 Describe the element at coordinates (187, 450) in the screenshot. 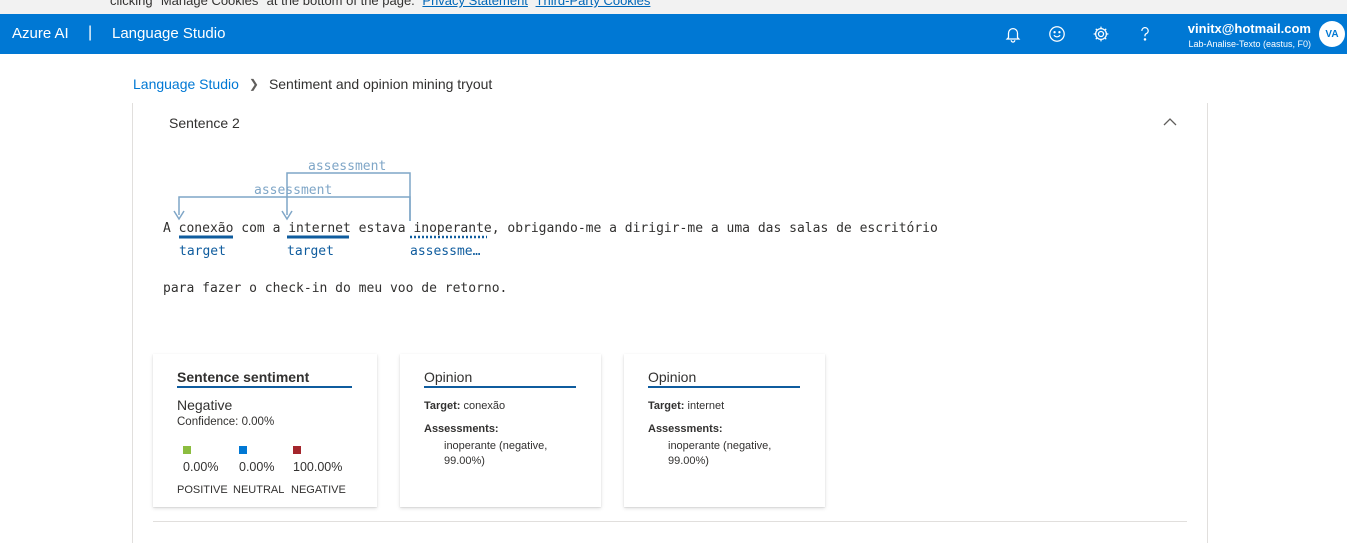

I see `positive-swatch` at that location.